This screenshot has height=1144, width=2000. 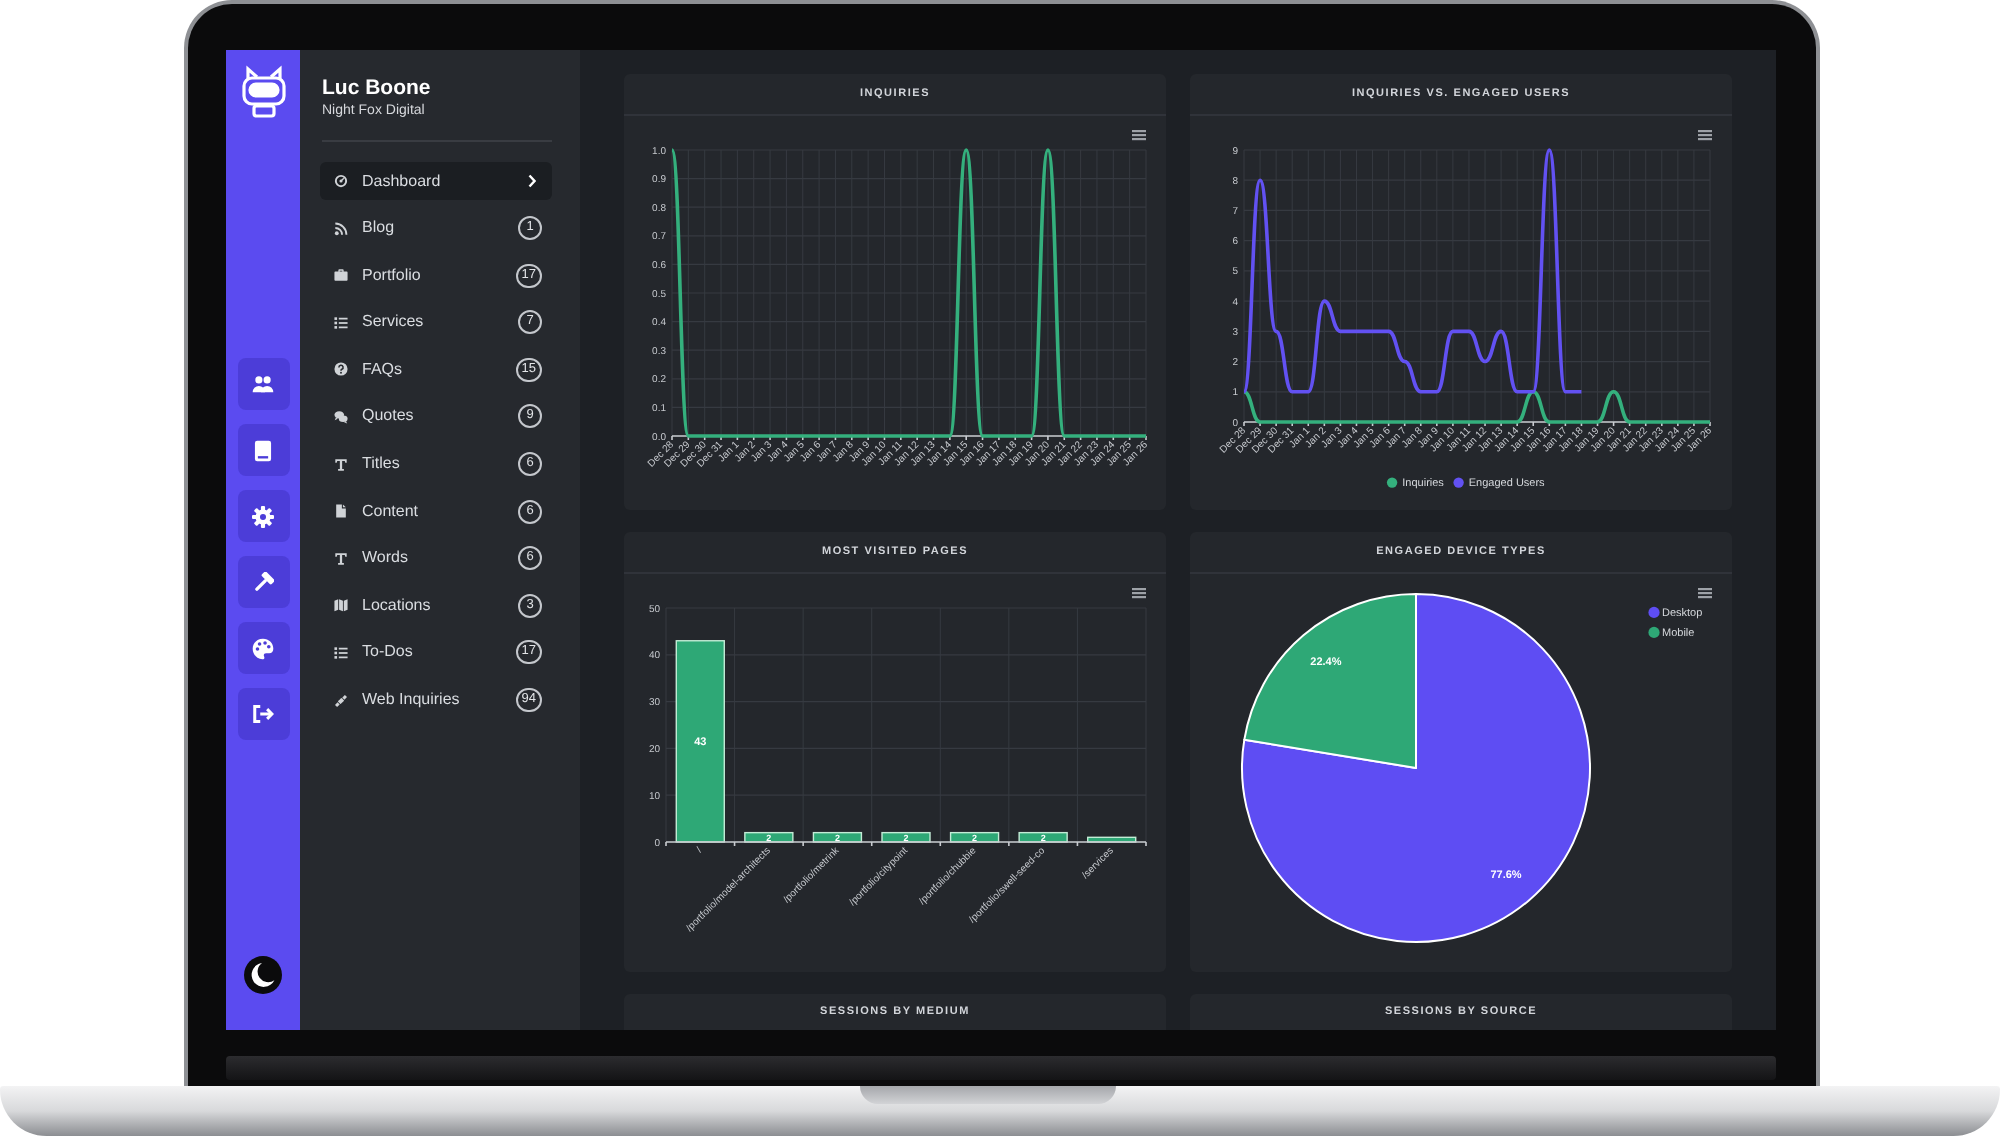 I want to click on logout-button, so click(x=263, y=714).